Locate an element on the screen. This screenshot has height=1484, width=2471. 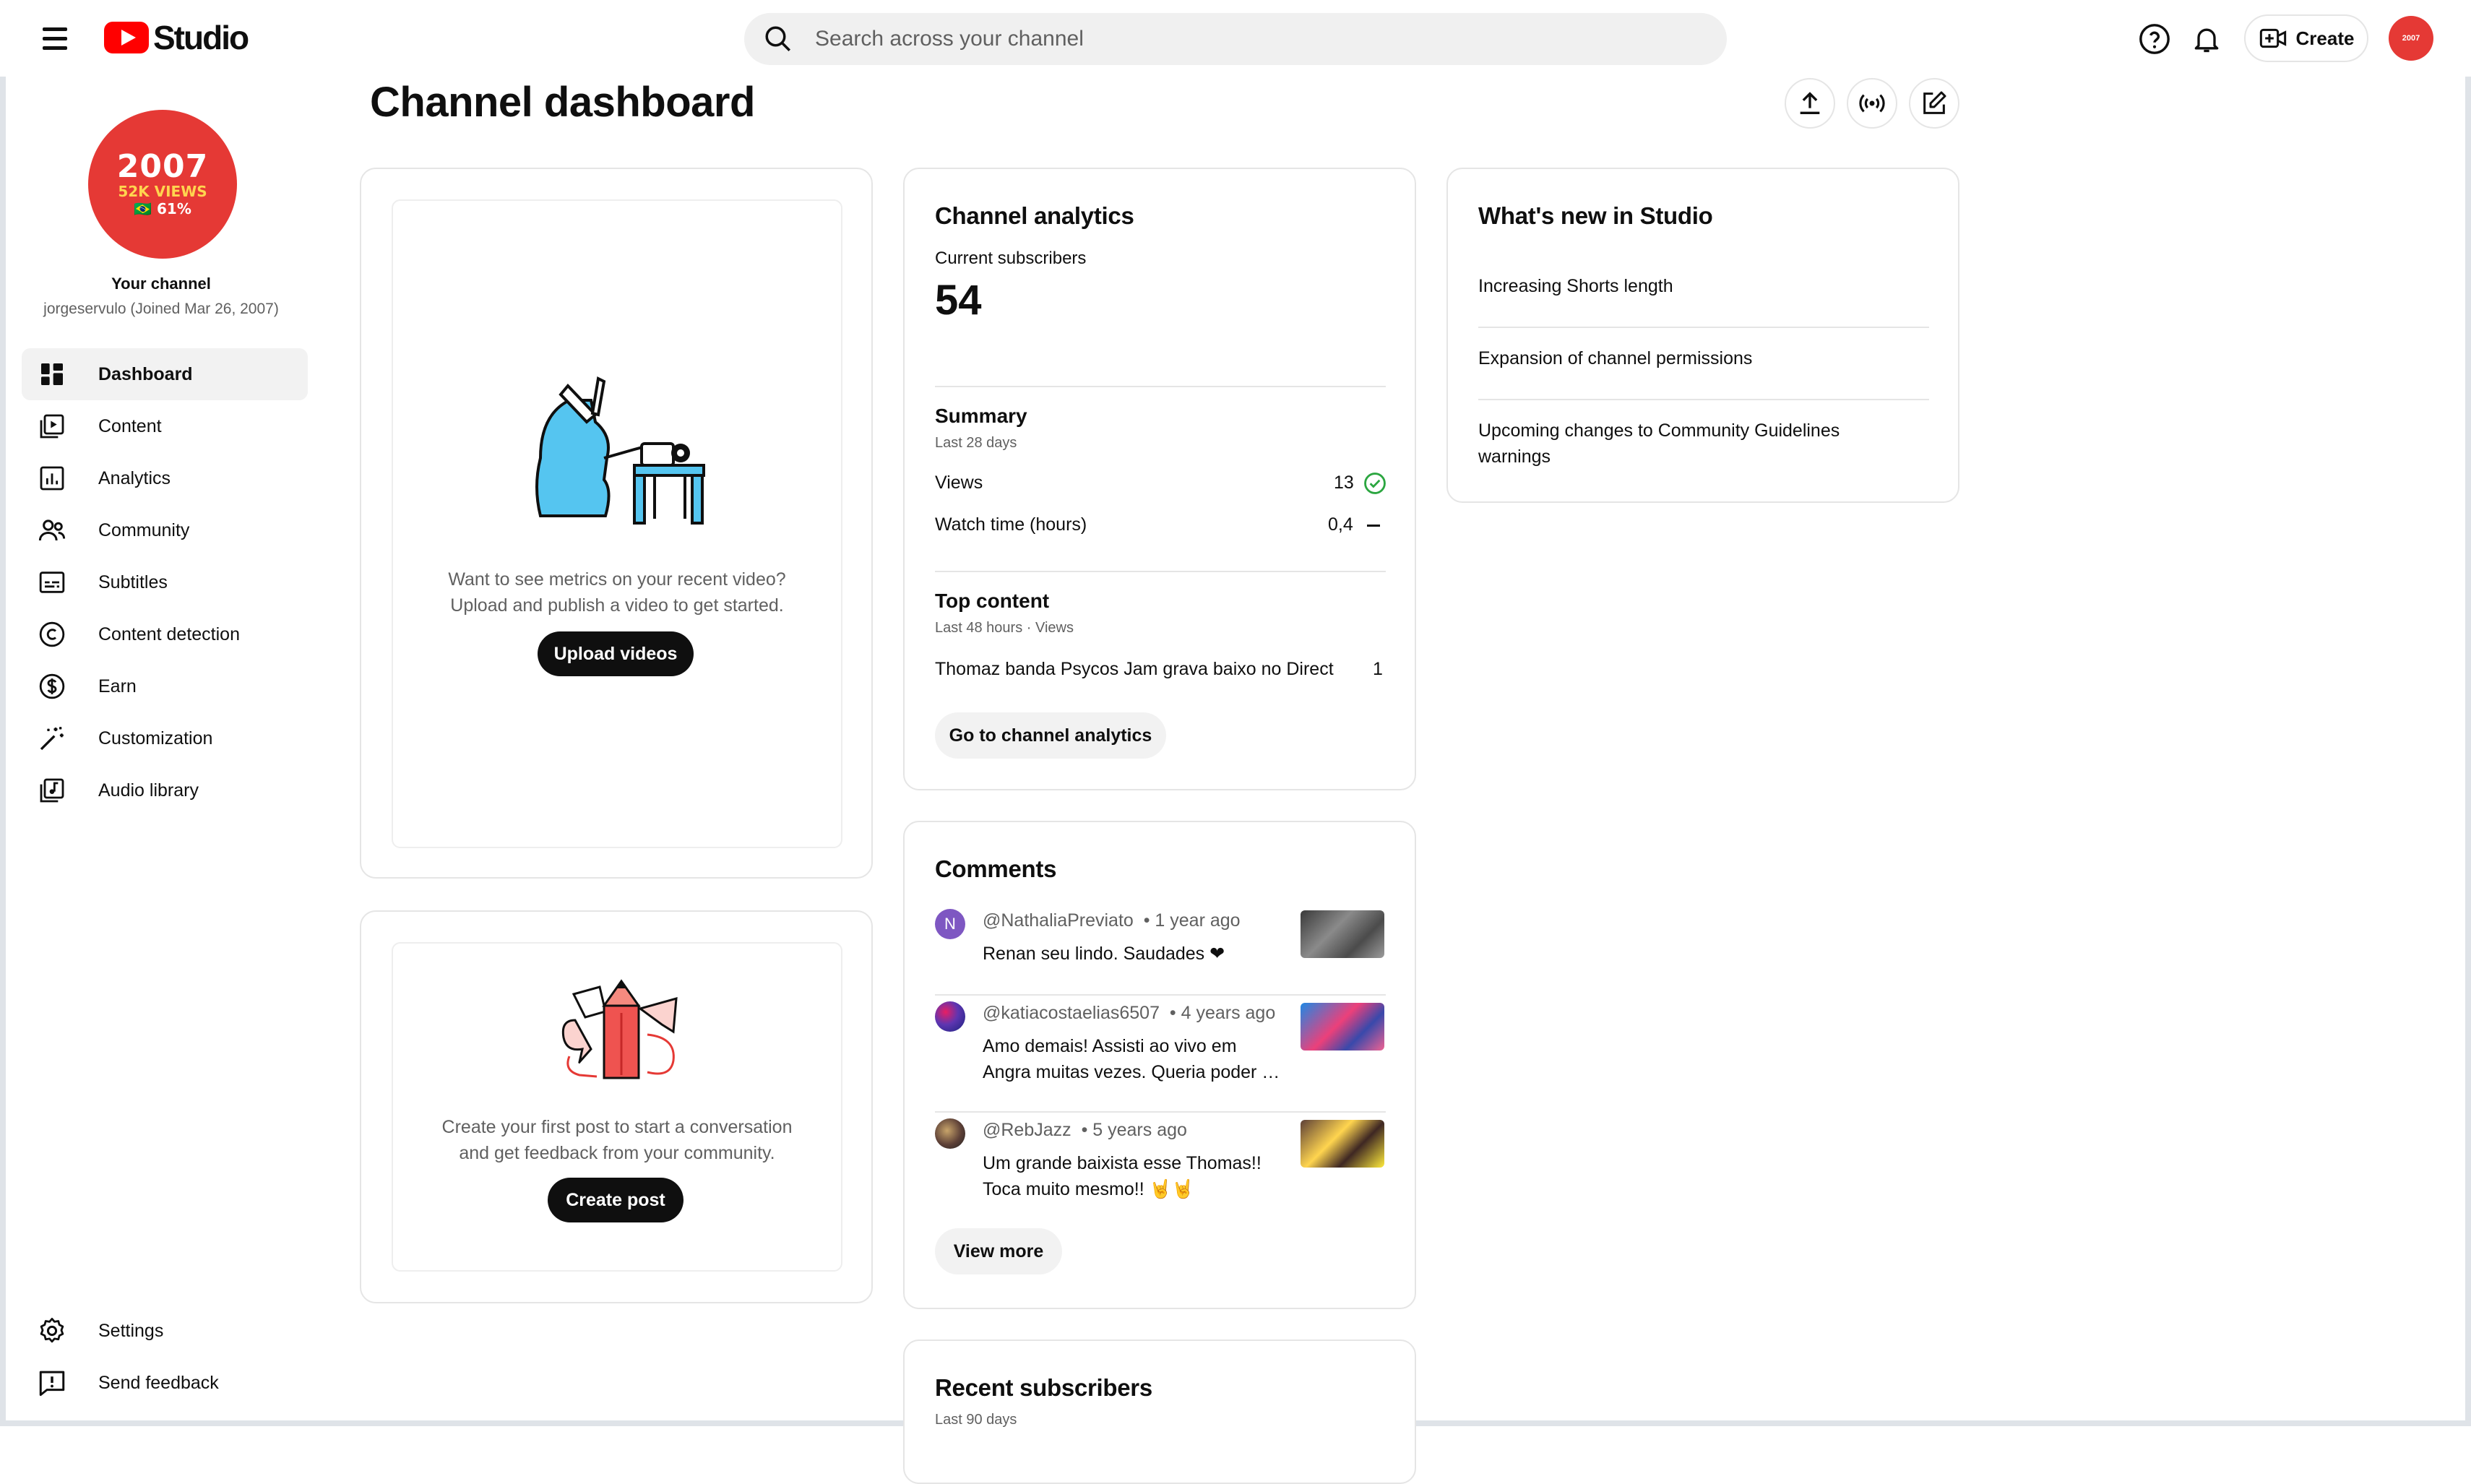
create-post-quick-button is located at coordinates (1934, 103).